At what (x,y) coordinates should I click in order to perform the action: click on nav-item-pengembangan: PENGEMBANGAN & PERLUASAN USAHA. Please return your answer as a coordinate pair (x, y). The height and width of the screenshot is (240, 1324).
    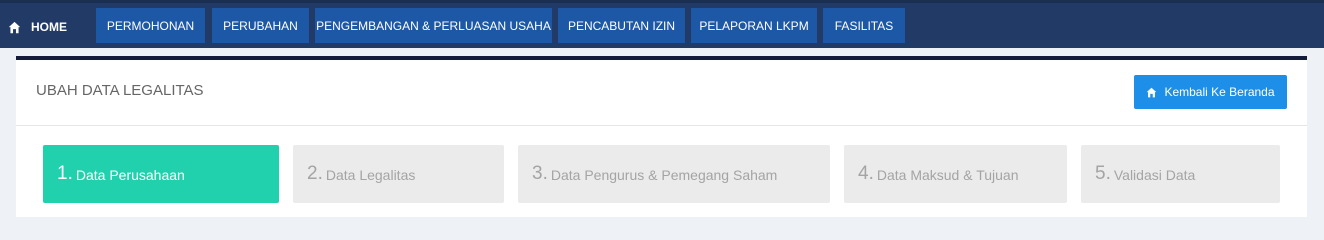
    Looking at the image, I should click on (433, 25).